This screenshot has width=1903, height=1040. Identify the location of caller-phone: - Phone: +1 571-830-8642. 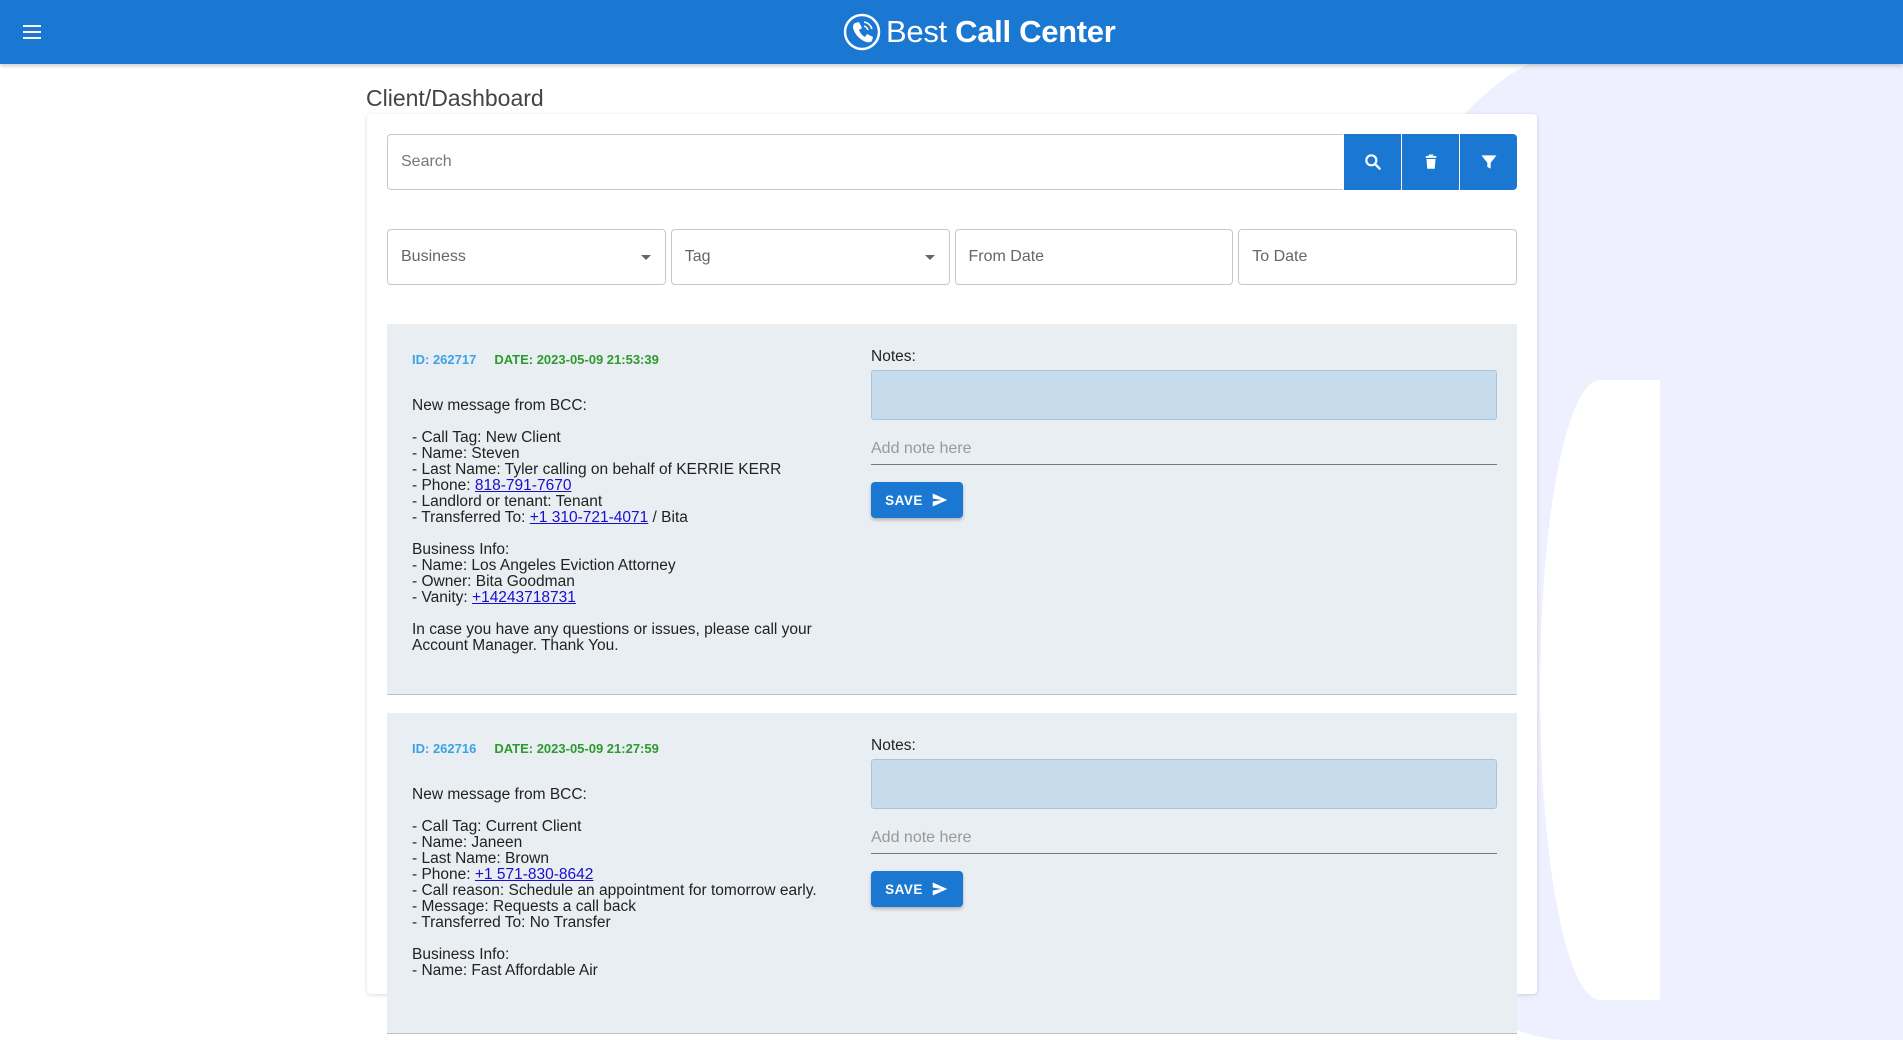
(632, 875).